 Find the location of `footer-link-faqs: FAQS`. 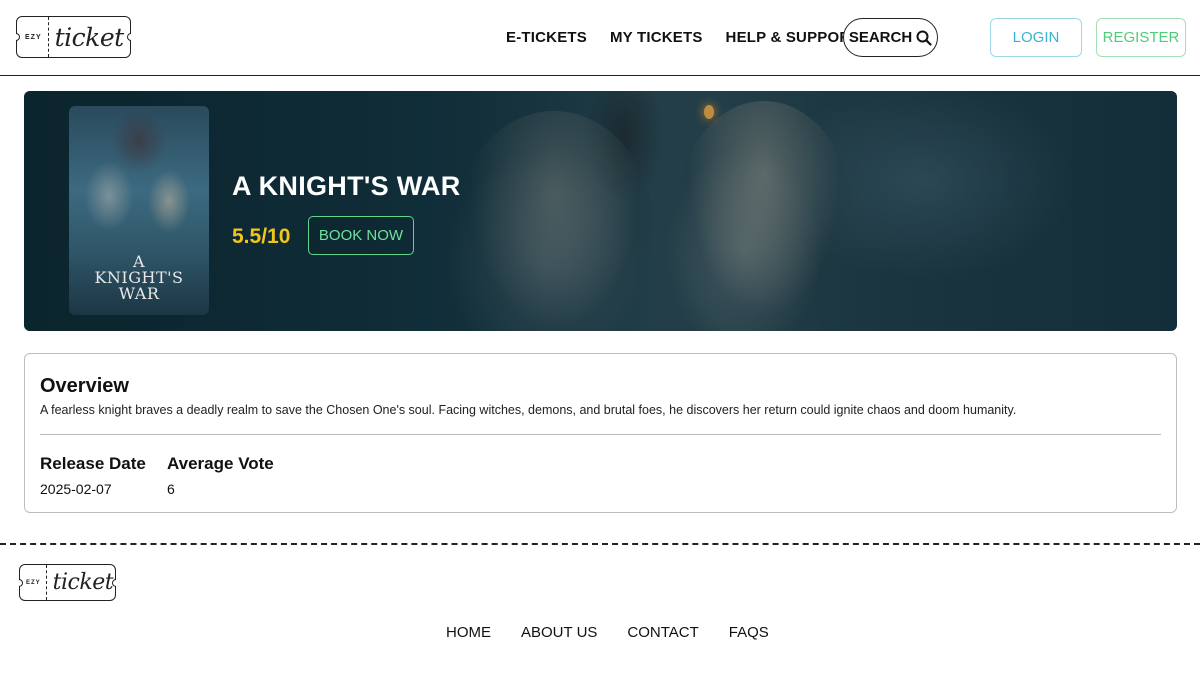

footer-link-faqs: FAQS is located at coordinates (749, 632).